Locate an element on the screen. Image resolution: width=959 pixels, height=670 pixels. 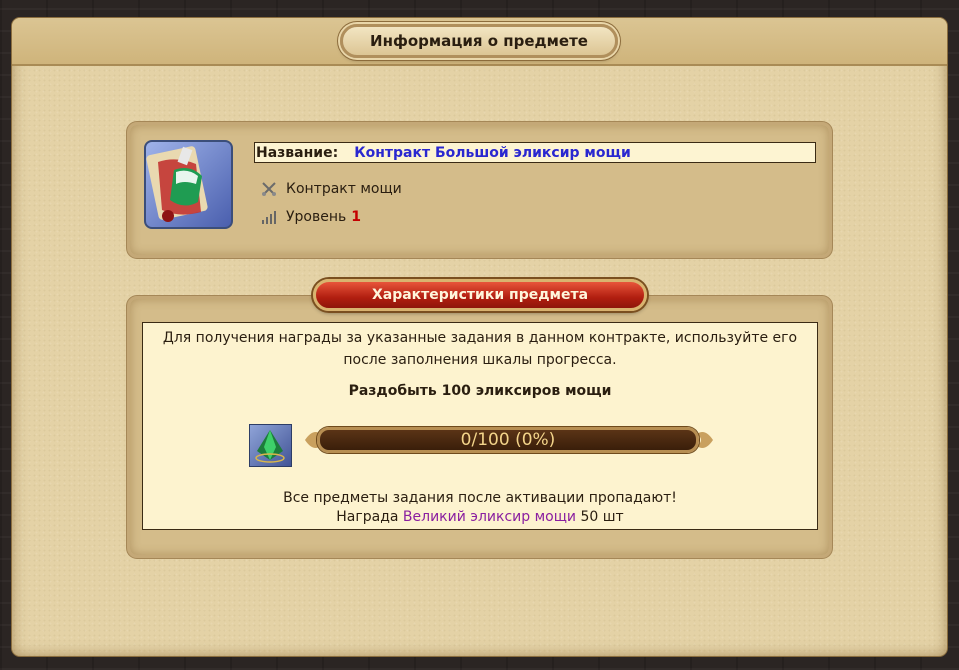
contract-elixir-icon is located at coordinates (188, 184).